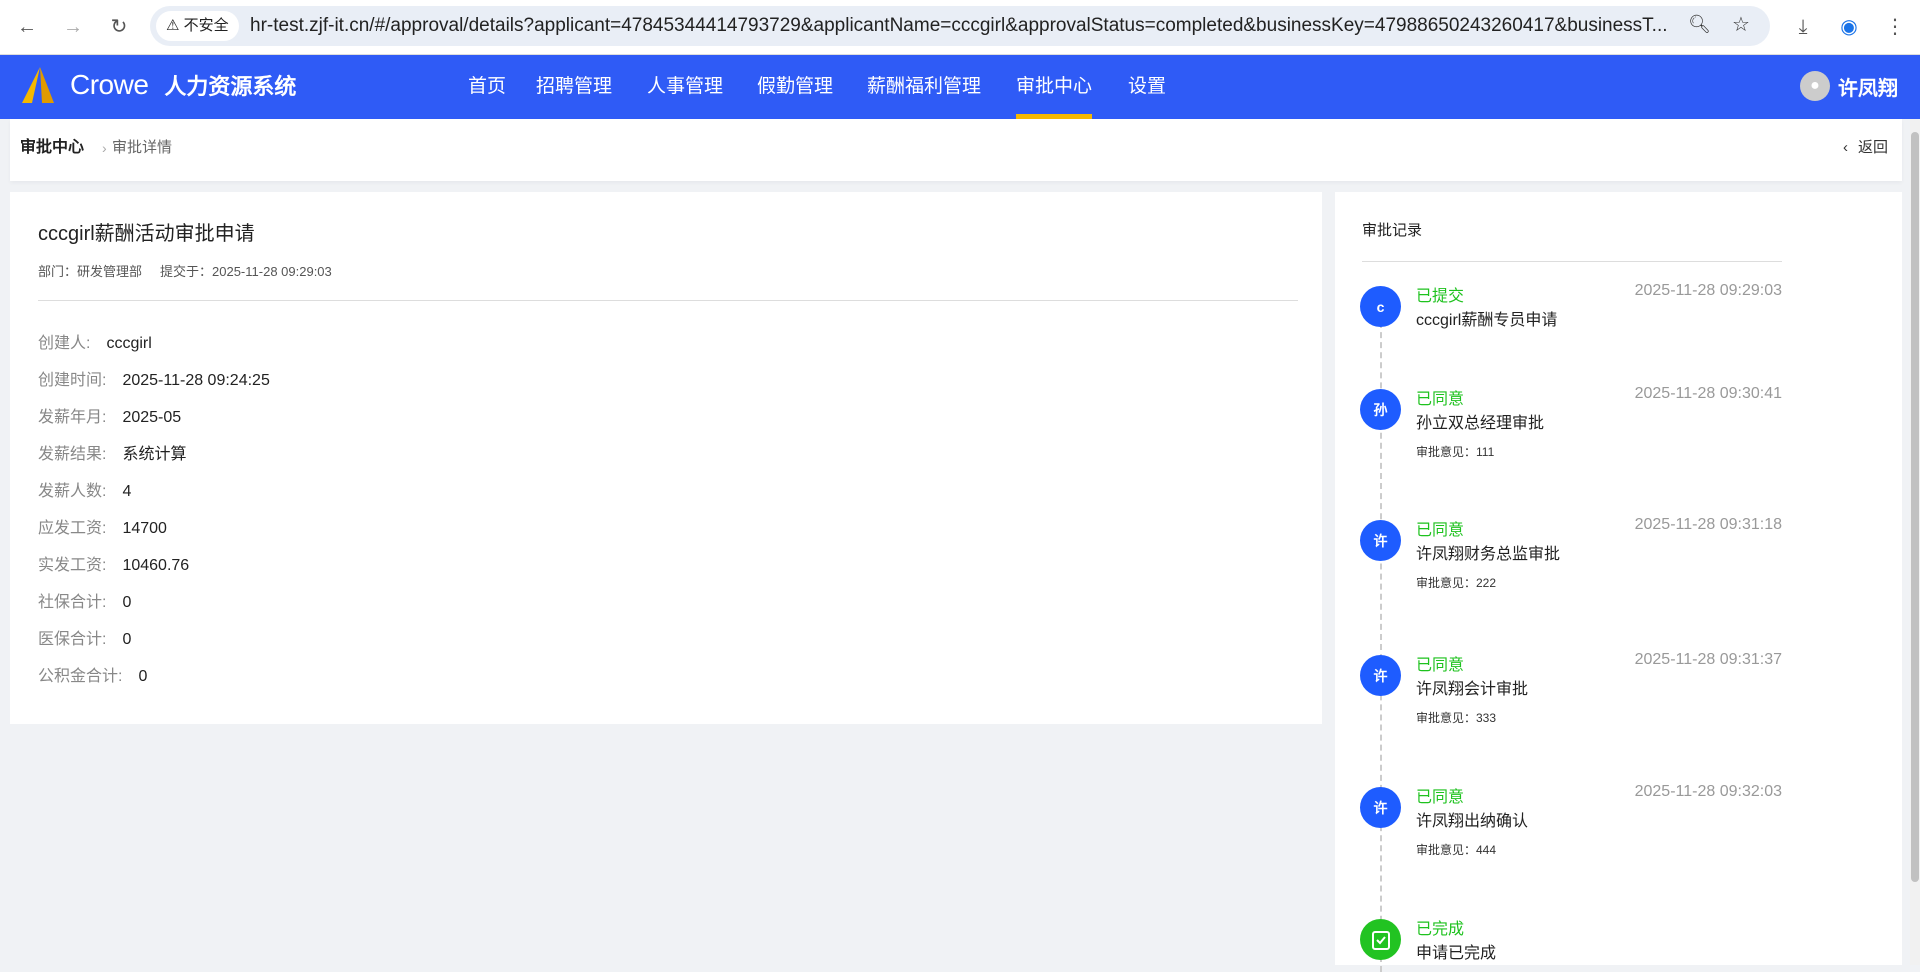 This screenshot has height=972, width=1920. Describe the element at coordinates (1708, 393) in the screenshot. I see `record-time: 2025-11-28 09:30:41` at that location.